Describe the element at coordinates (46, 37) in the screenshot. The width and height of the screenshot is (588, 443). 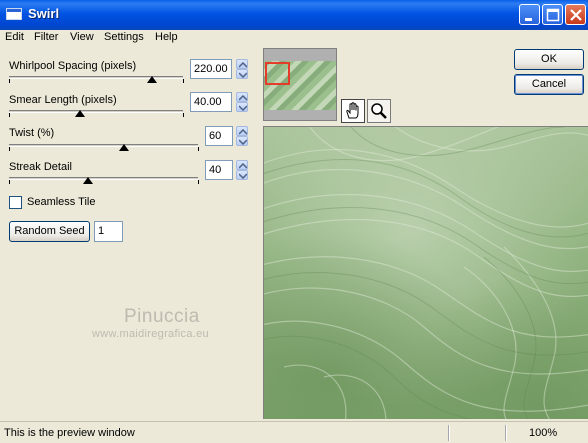
I see `menu-filter: Filter` at that location.